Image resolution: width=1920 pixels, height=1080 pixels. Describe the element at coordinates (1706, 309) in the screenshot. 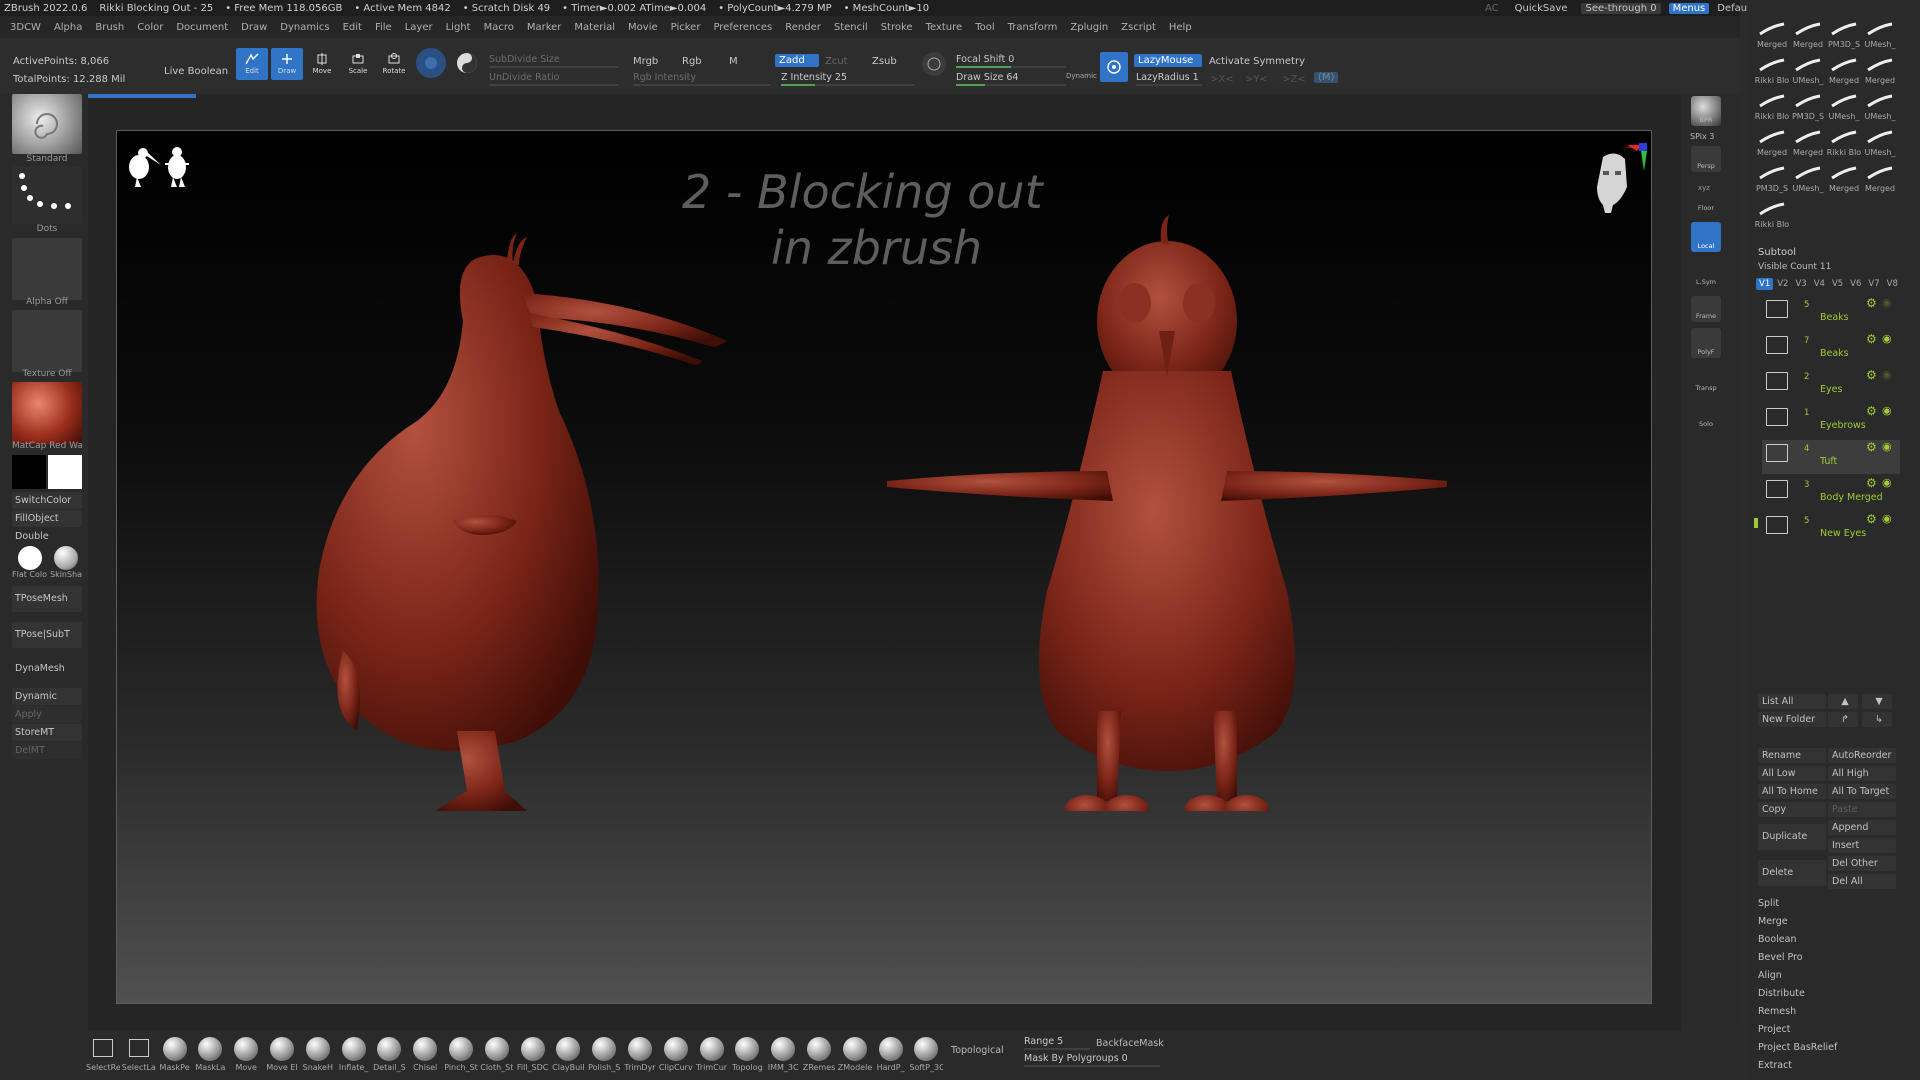

I see `frame-button: Frame` at that location.